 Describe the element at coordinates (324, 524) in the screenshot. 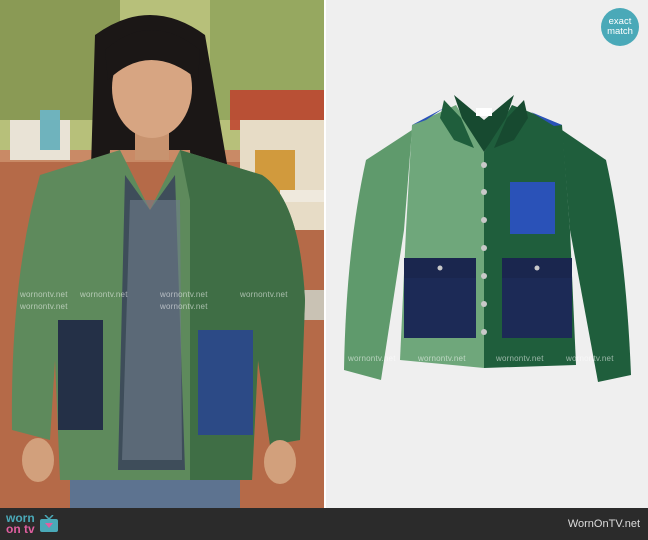

I see `footer-bar: worn on tv WornOnTV.net` at that location.